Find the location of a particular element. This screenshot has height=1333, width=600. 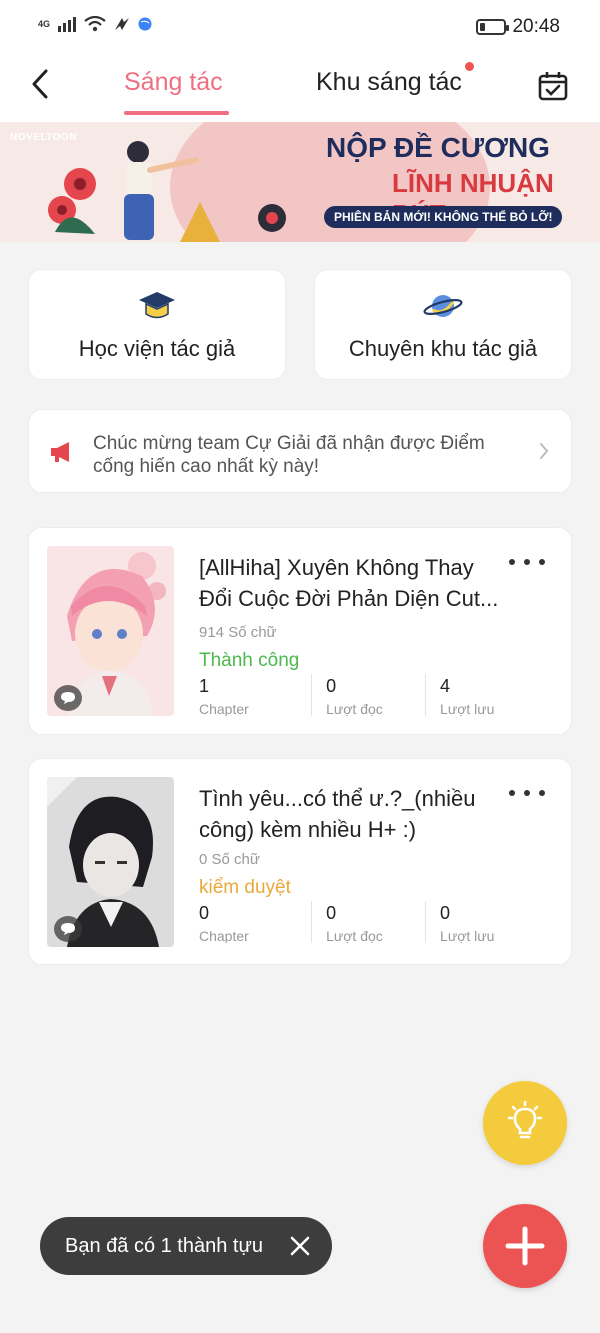

graduation-cap-icon is located at coordinates (157, 305).